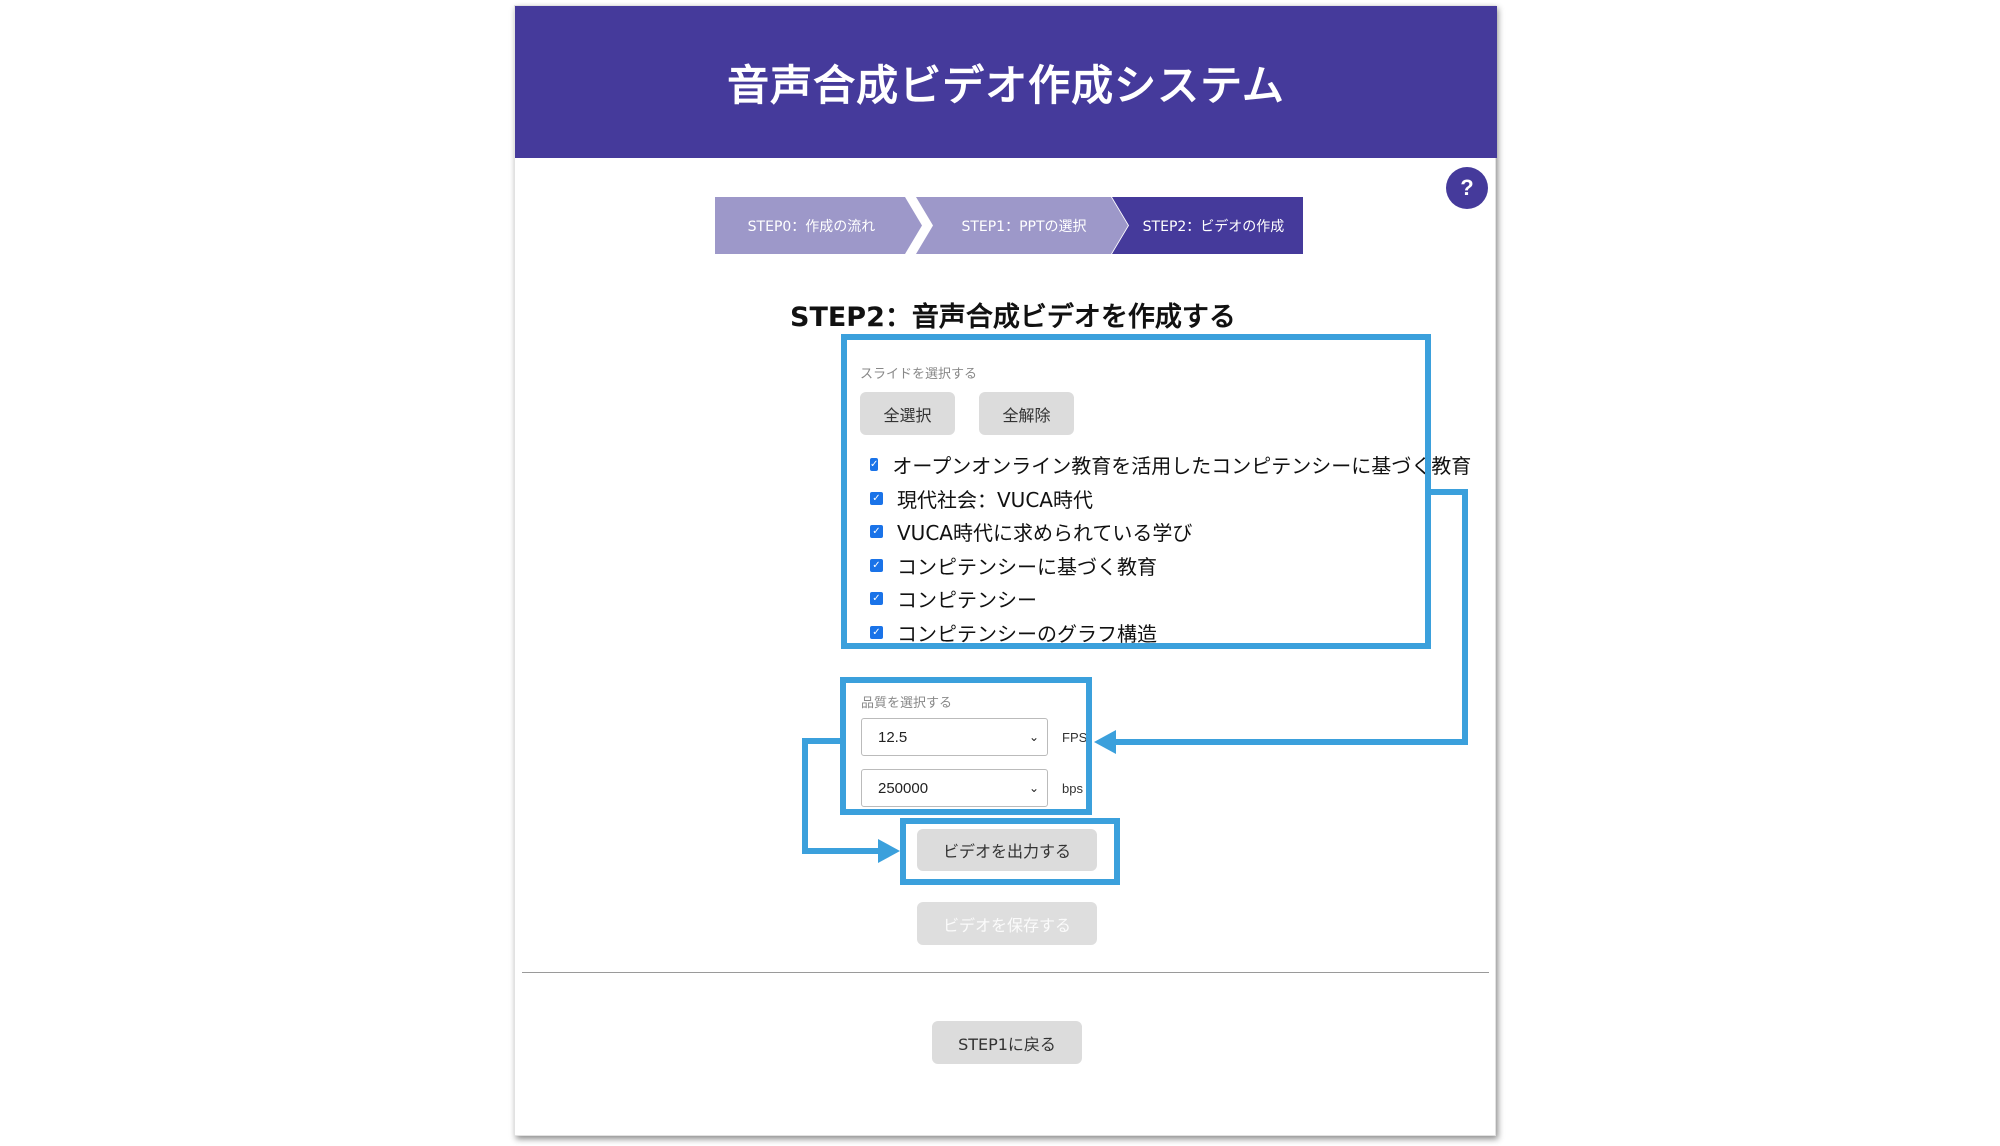 The image size is (2000, 1146). Describe the element at coordinates (1072, 788) in the screenshot. I see `bps-unit: bps` at that location.